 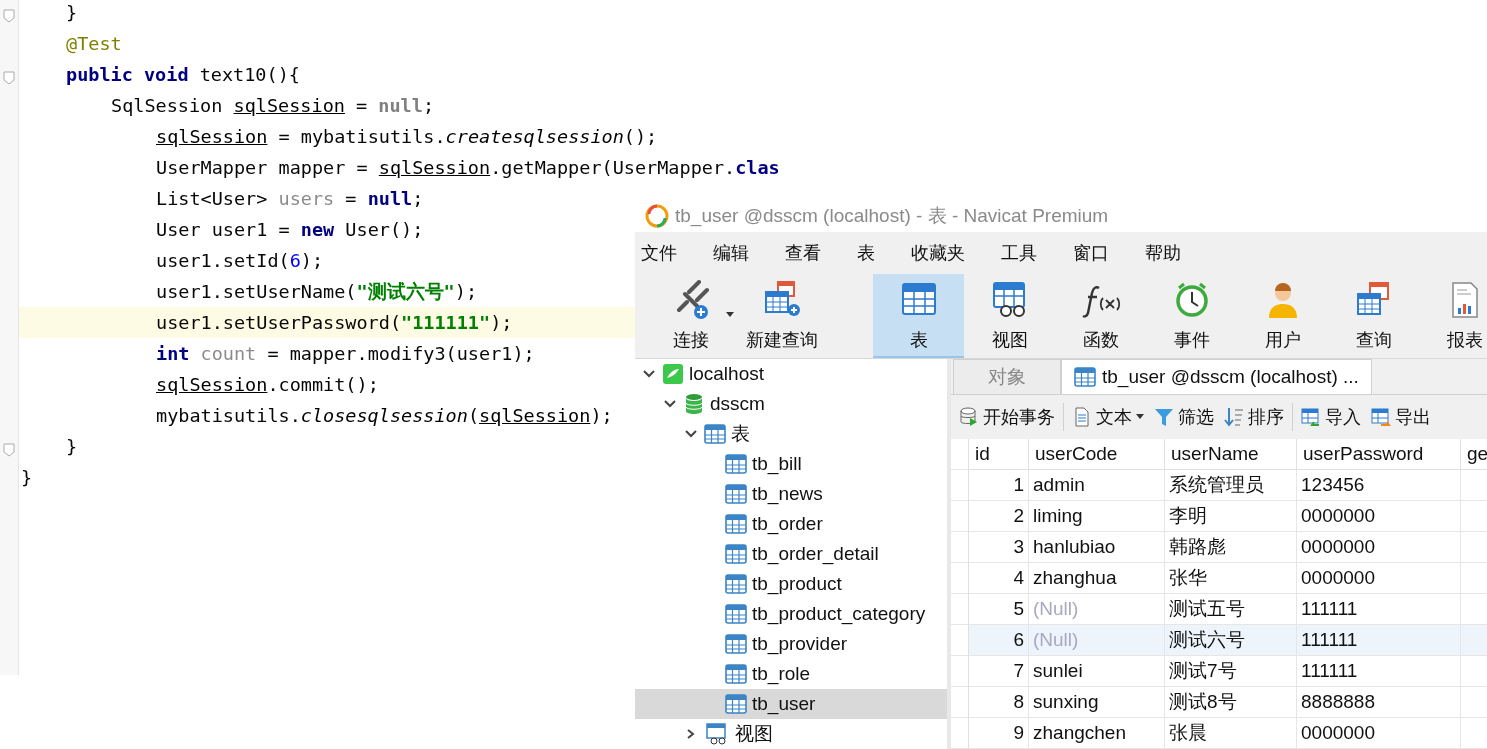 What do you see at coordinates (1379, 485) in the screenshot?
I see `table-cell: 123456` at bounding box center [1379, 485].